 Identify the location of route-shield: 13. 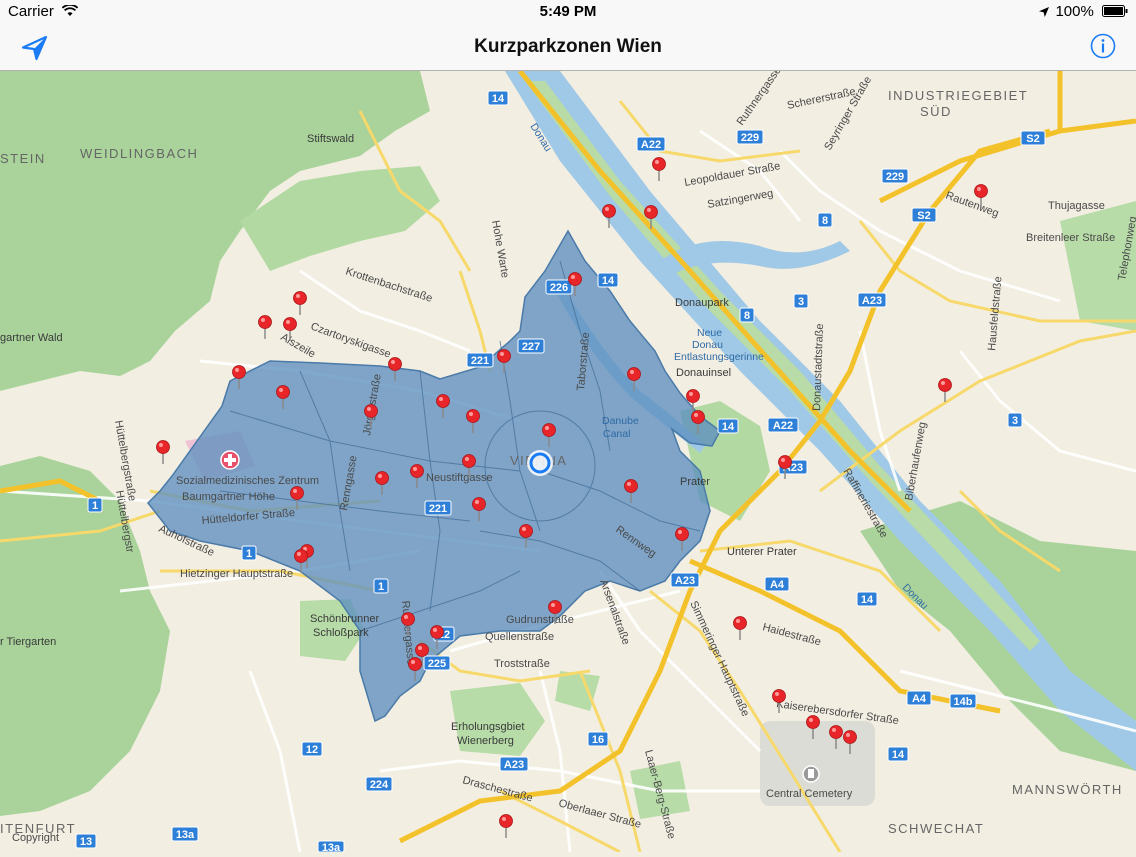
(86, 841).